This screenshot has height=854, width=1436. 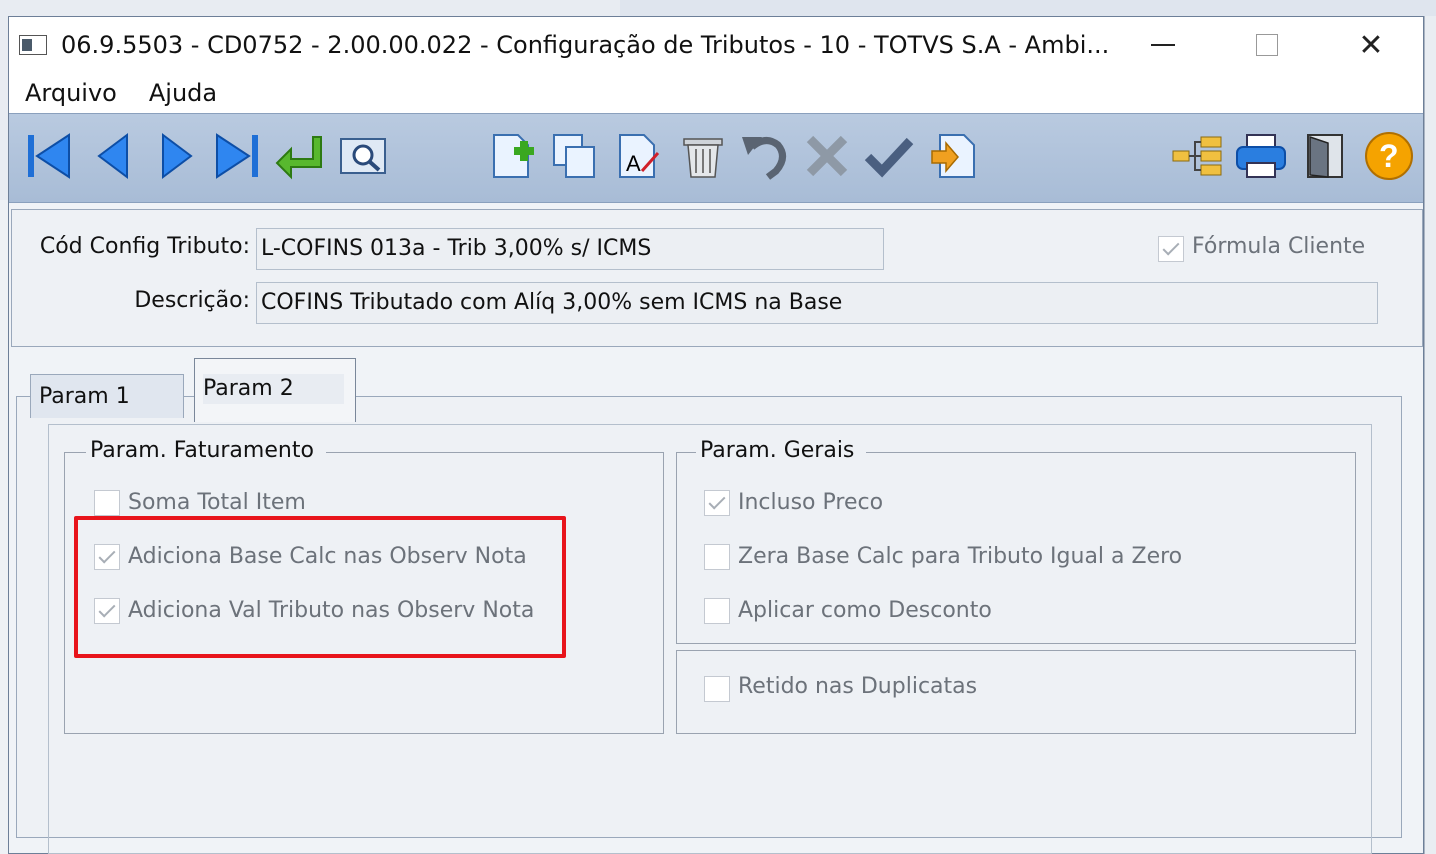 I want to click on aplicar-desconto-checkbox, so click(x=717, y=611).